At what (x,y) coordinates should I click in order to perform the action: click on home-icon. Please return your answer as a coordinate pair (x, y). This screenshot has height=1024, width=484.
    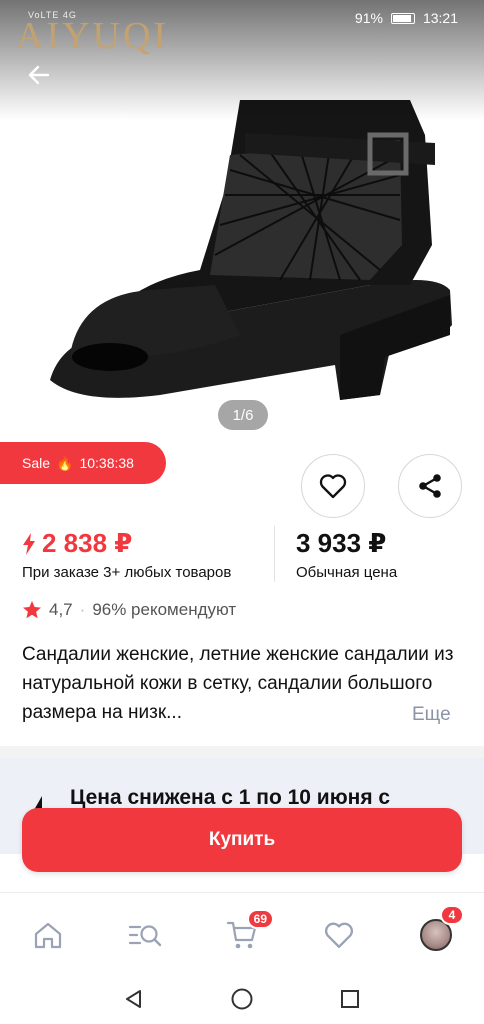
    Looking at the image, I should click on (48, 935).